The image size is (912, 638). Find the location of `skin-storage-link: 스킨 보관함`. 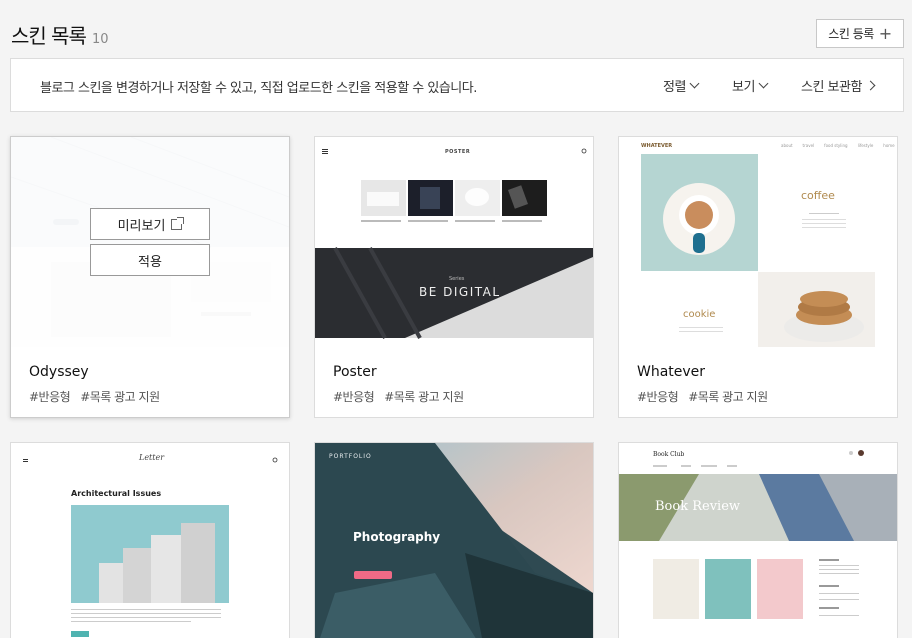

skin-storage-link: 스킨 보관함 is located at coordinates (838, 85).